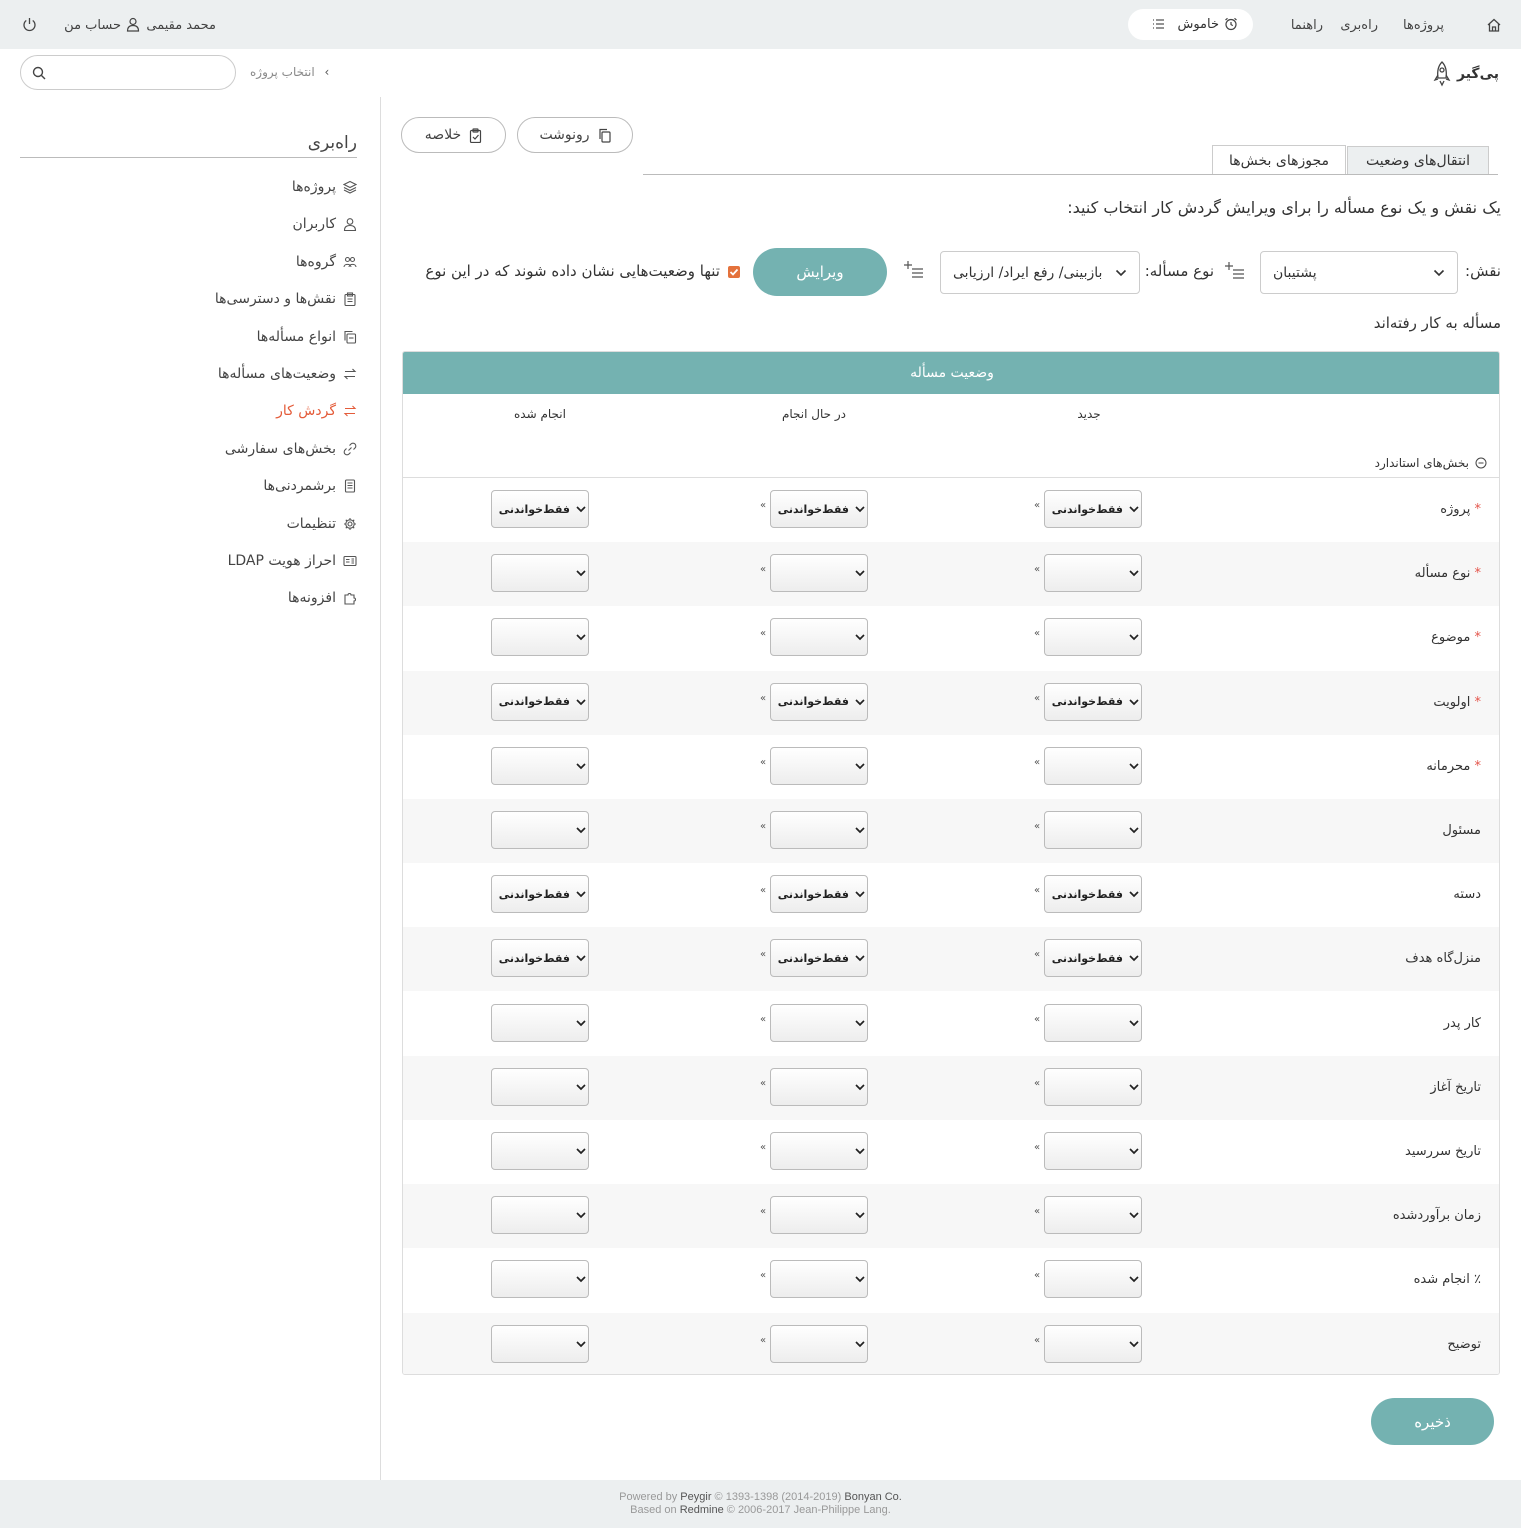 The height and width of the screenshot is (1528, 1521). Describe the element at coordinates (291, 449) in the screenshot. I see `sidebar-item-7: بخش‌های سفارشی` at that location.